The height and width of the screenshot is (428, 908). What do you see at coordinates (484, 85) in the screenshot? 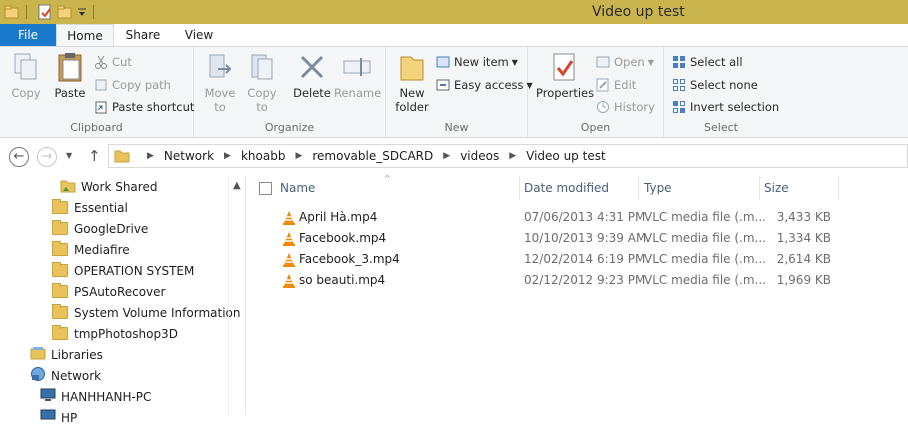
I see `easy-access-button: Easy access ▼` at bounding box center [484, 85].